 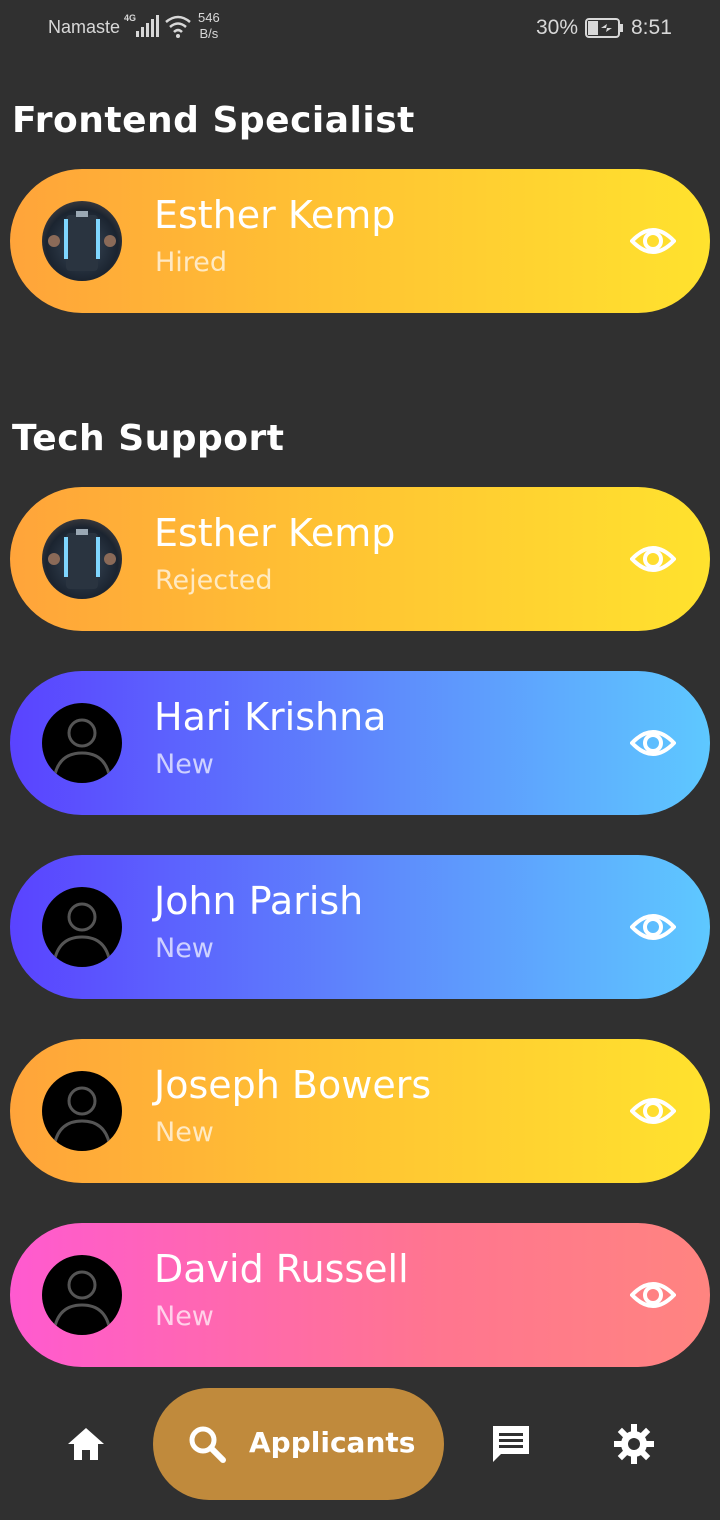 What do you see at coordinates (147, 26) in the screenshot?
I see `signal-icon` at bounding box center [147, 26].